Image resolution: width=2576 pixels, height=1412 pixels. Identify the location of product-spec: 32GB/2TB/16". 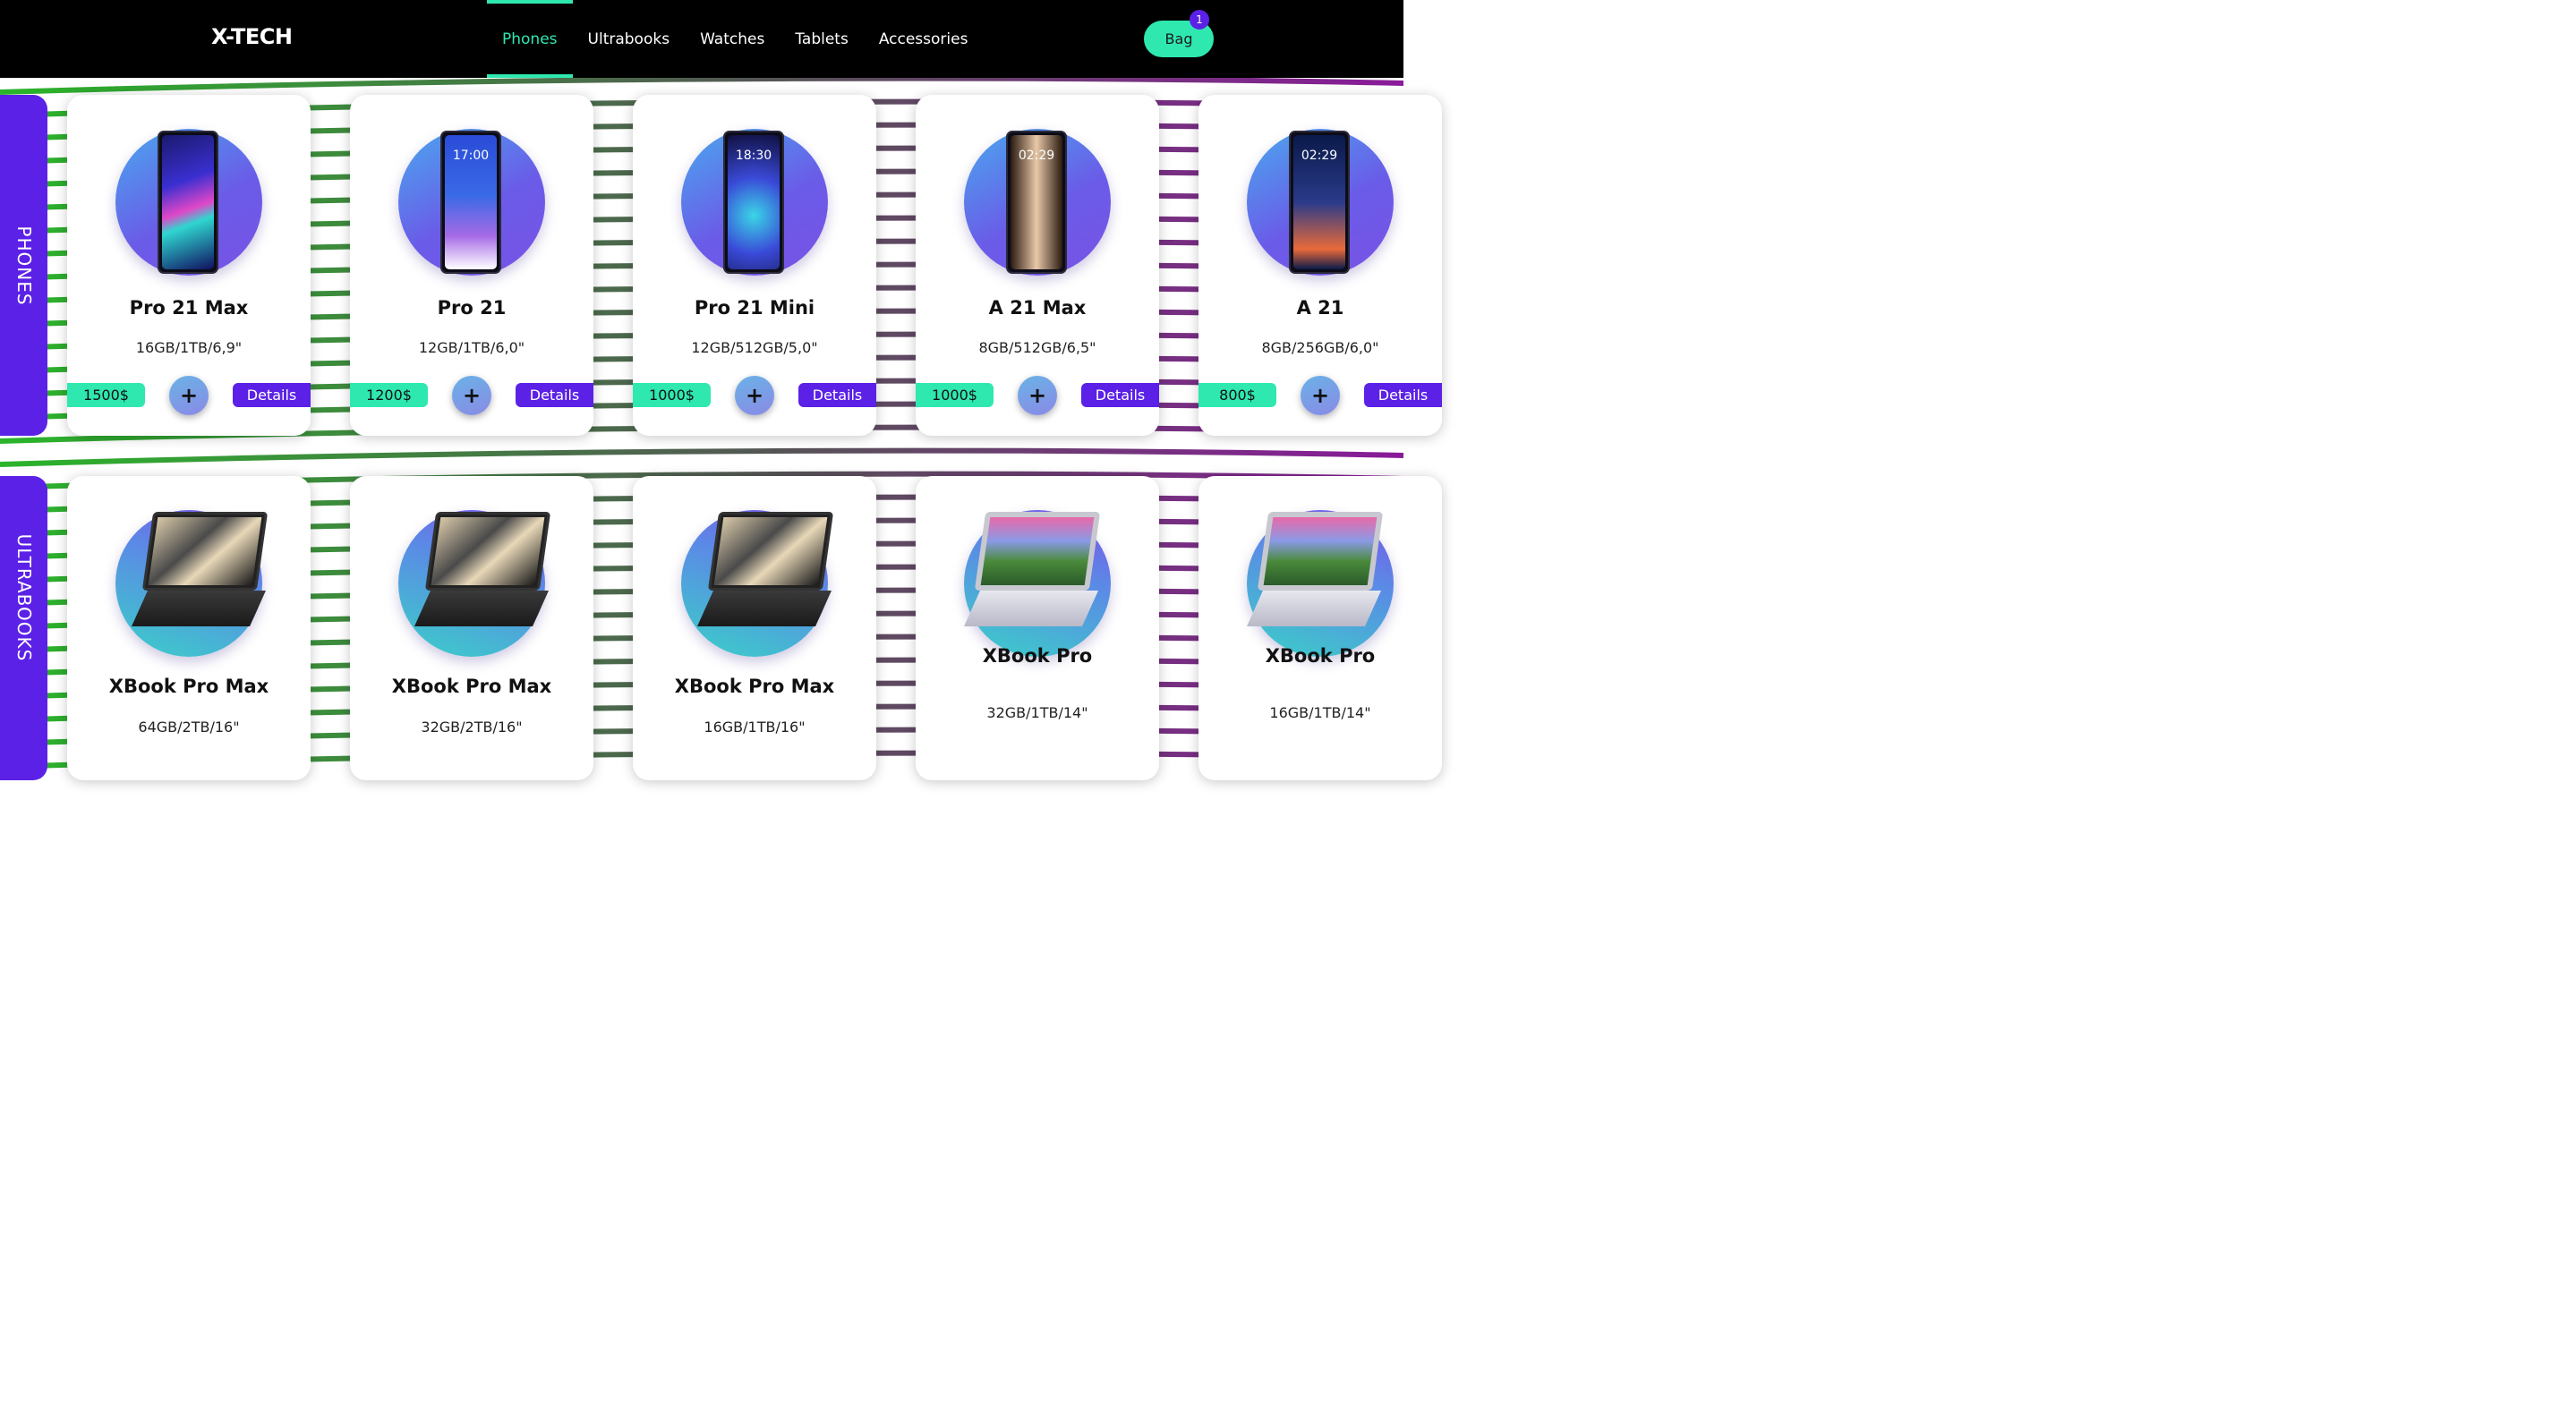
(472, 727).